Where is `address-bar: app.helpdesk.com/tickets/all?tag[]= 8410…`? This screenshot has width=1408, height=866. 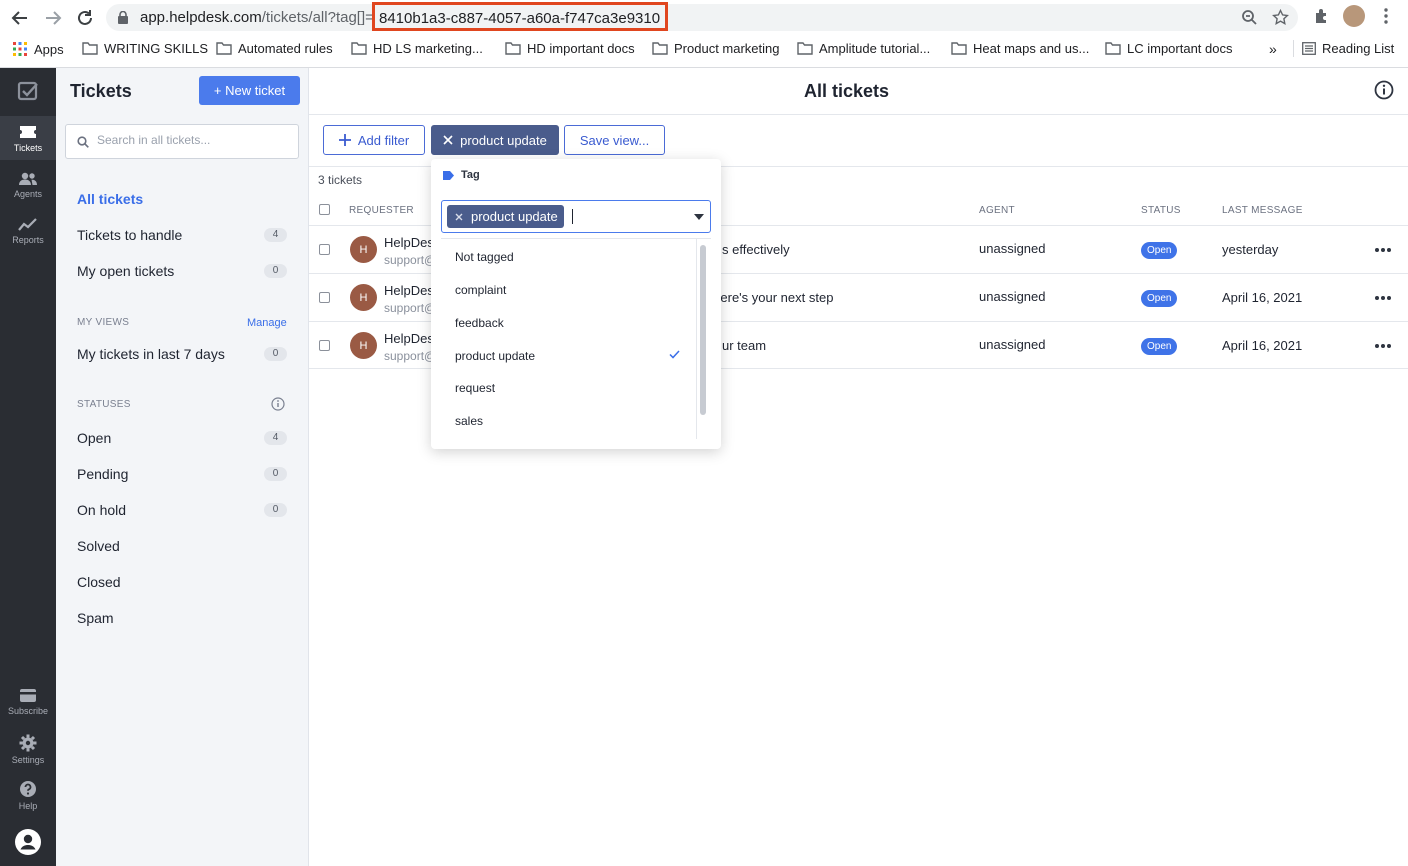
address-bar: app.helpdesk.com/tickets/all?tag[]= 8410… is located at coordinates (702, 16).